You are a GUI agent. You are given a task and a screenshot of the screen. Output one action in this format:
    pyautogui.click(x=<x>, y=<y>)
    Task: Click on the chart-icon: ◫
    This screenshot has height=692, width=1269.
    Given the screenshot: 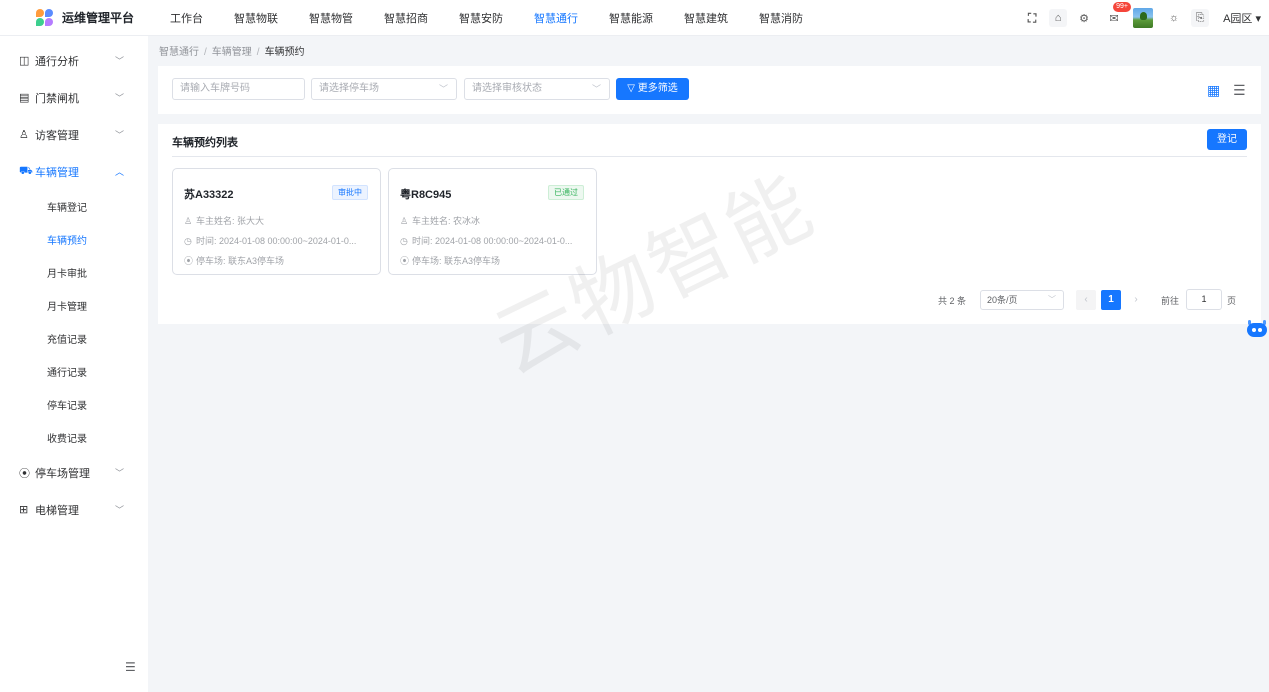 What is the action you would take?
    pyautogui.click(x=24, y=61)
    